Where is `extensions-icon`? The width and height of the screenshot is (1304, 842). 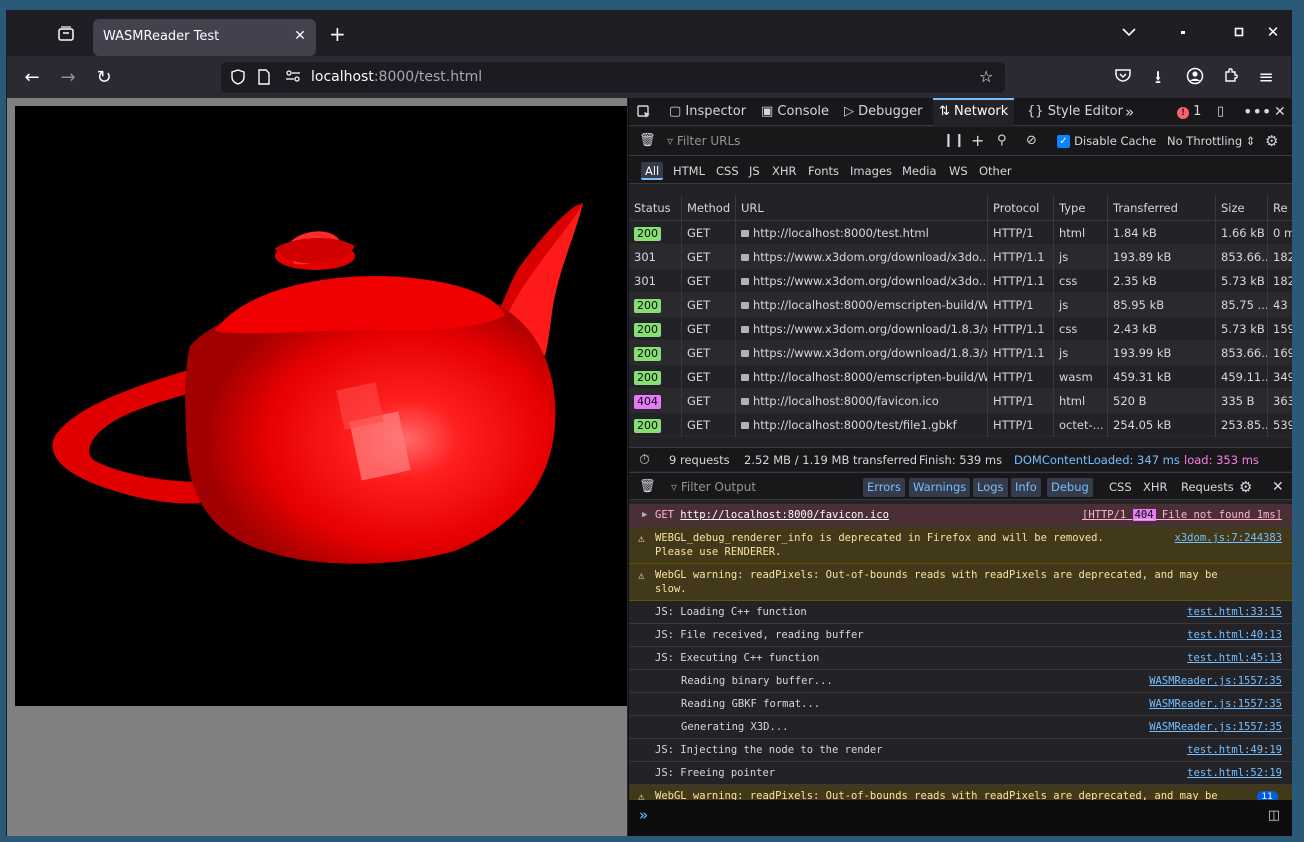 extensions-icon is located at coordinates (1231, 78).